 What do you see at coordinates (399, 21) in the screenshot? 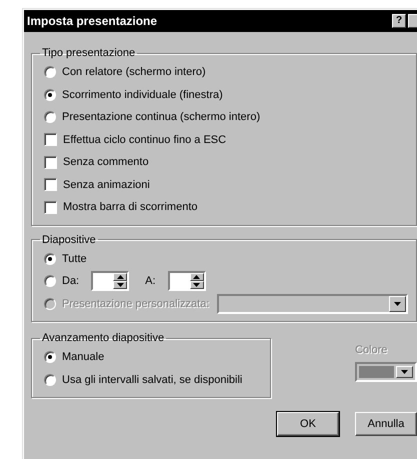
I see `help-button: ?` at bounding box center [399, 21].